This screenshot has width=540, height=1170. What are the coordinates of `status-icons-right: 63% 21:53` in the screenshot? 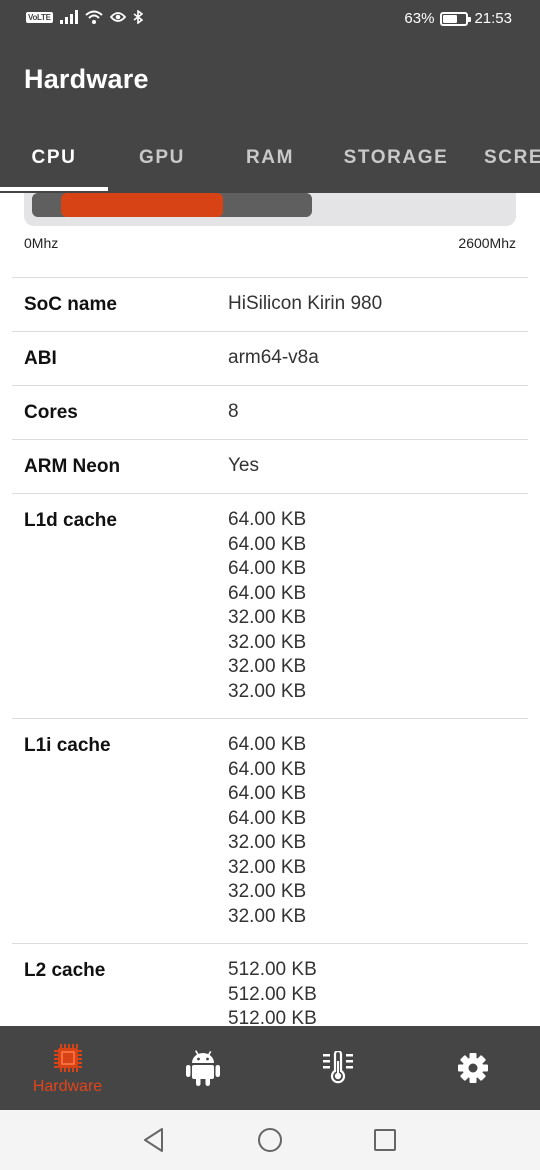 It's located at (458, 18).